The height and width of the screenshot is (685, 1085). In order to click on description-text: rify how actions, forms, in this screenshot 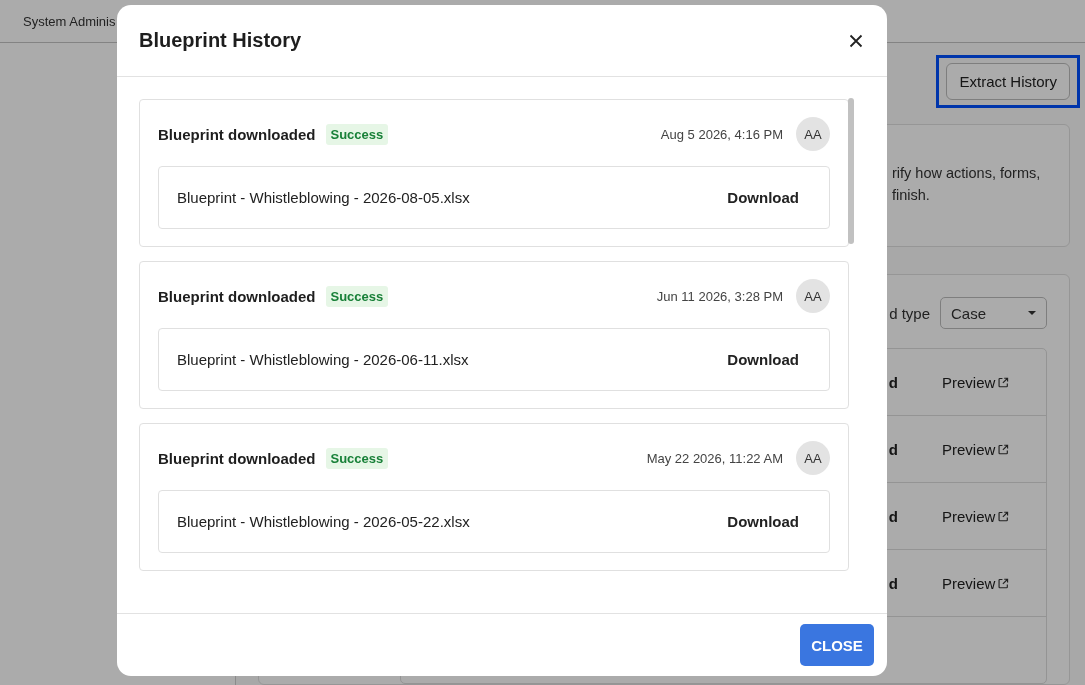, I will do `click(966, 173)`.